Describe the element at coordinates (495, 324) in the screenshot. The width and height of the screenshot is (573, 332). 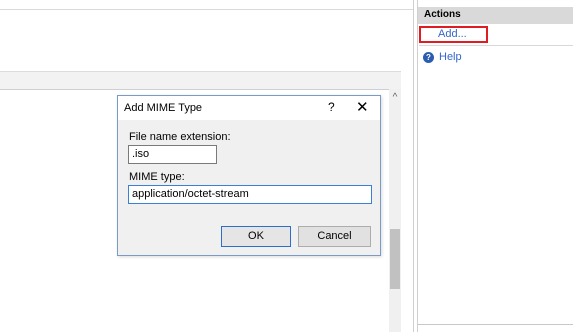
I see `actions-bottom-divider` at that location.